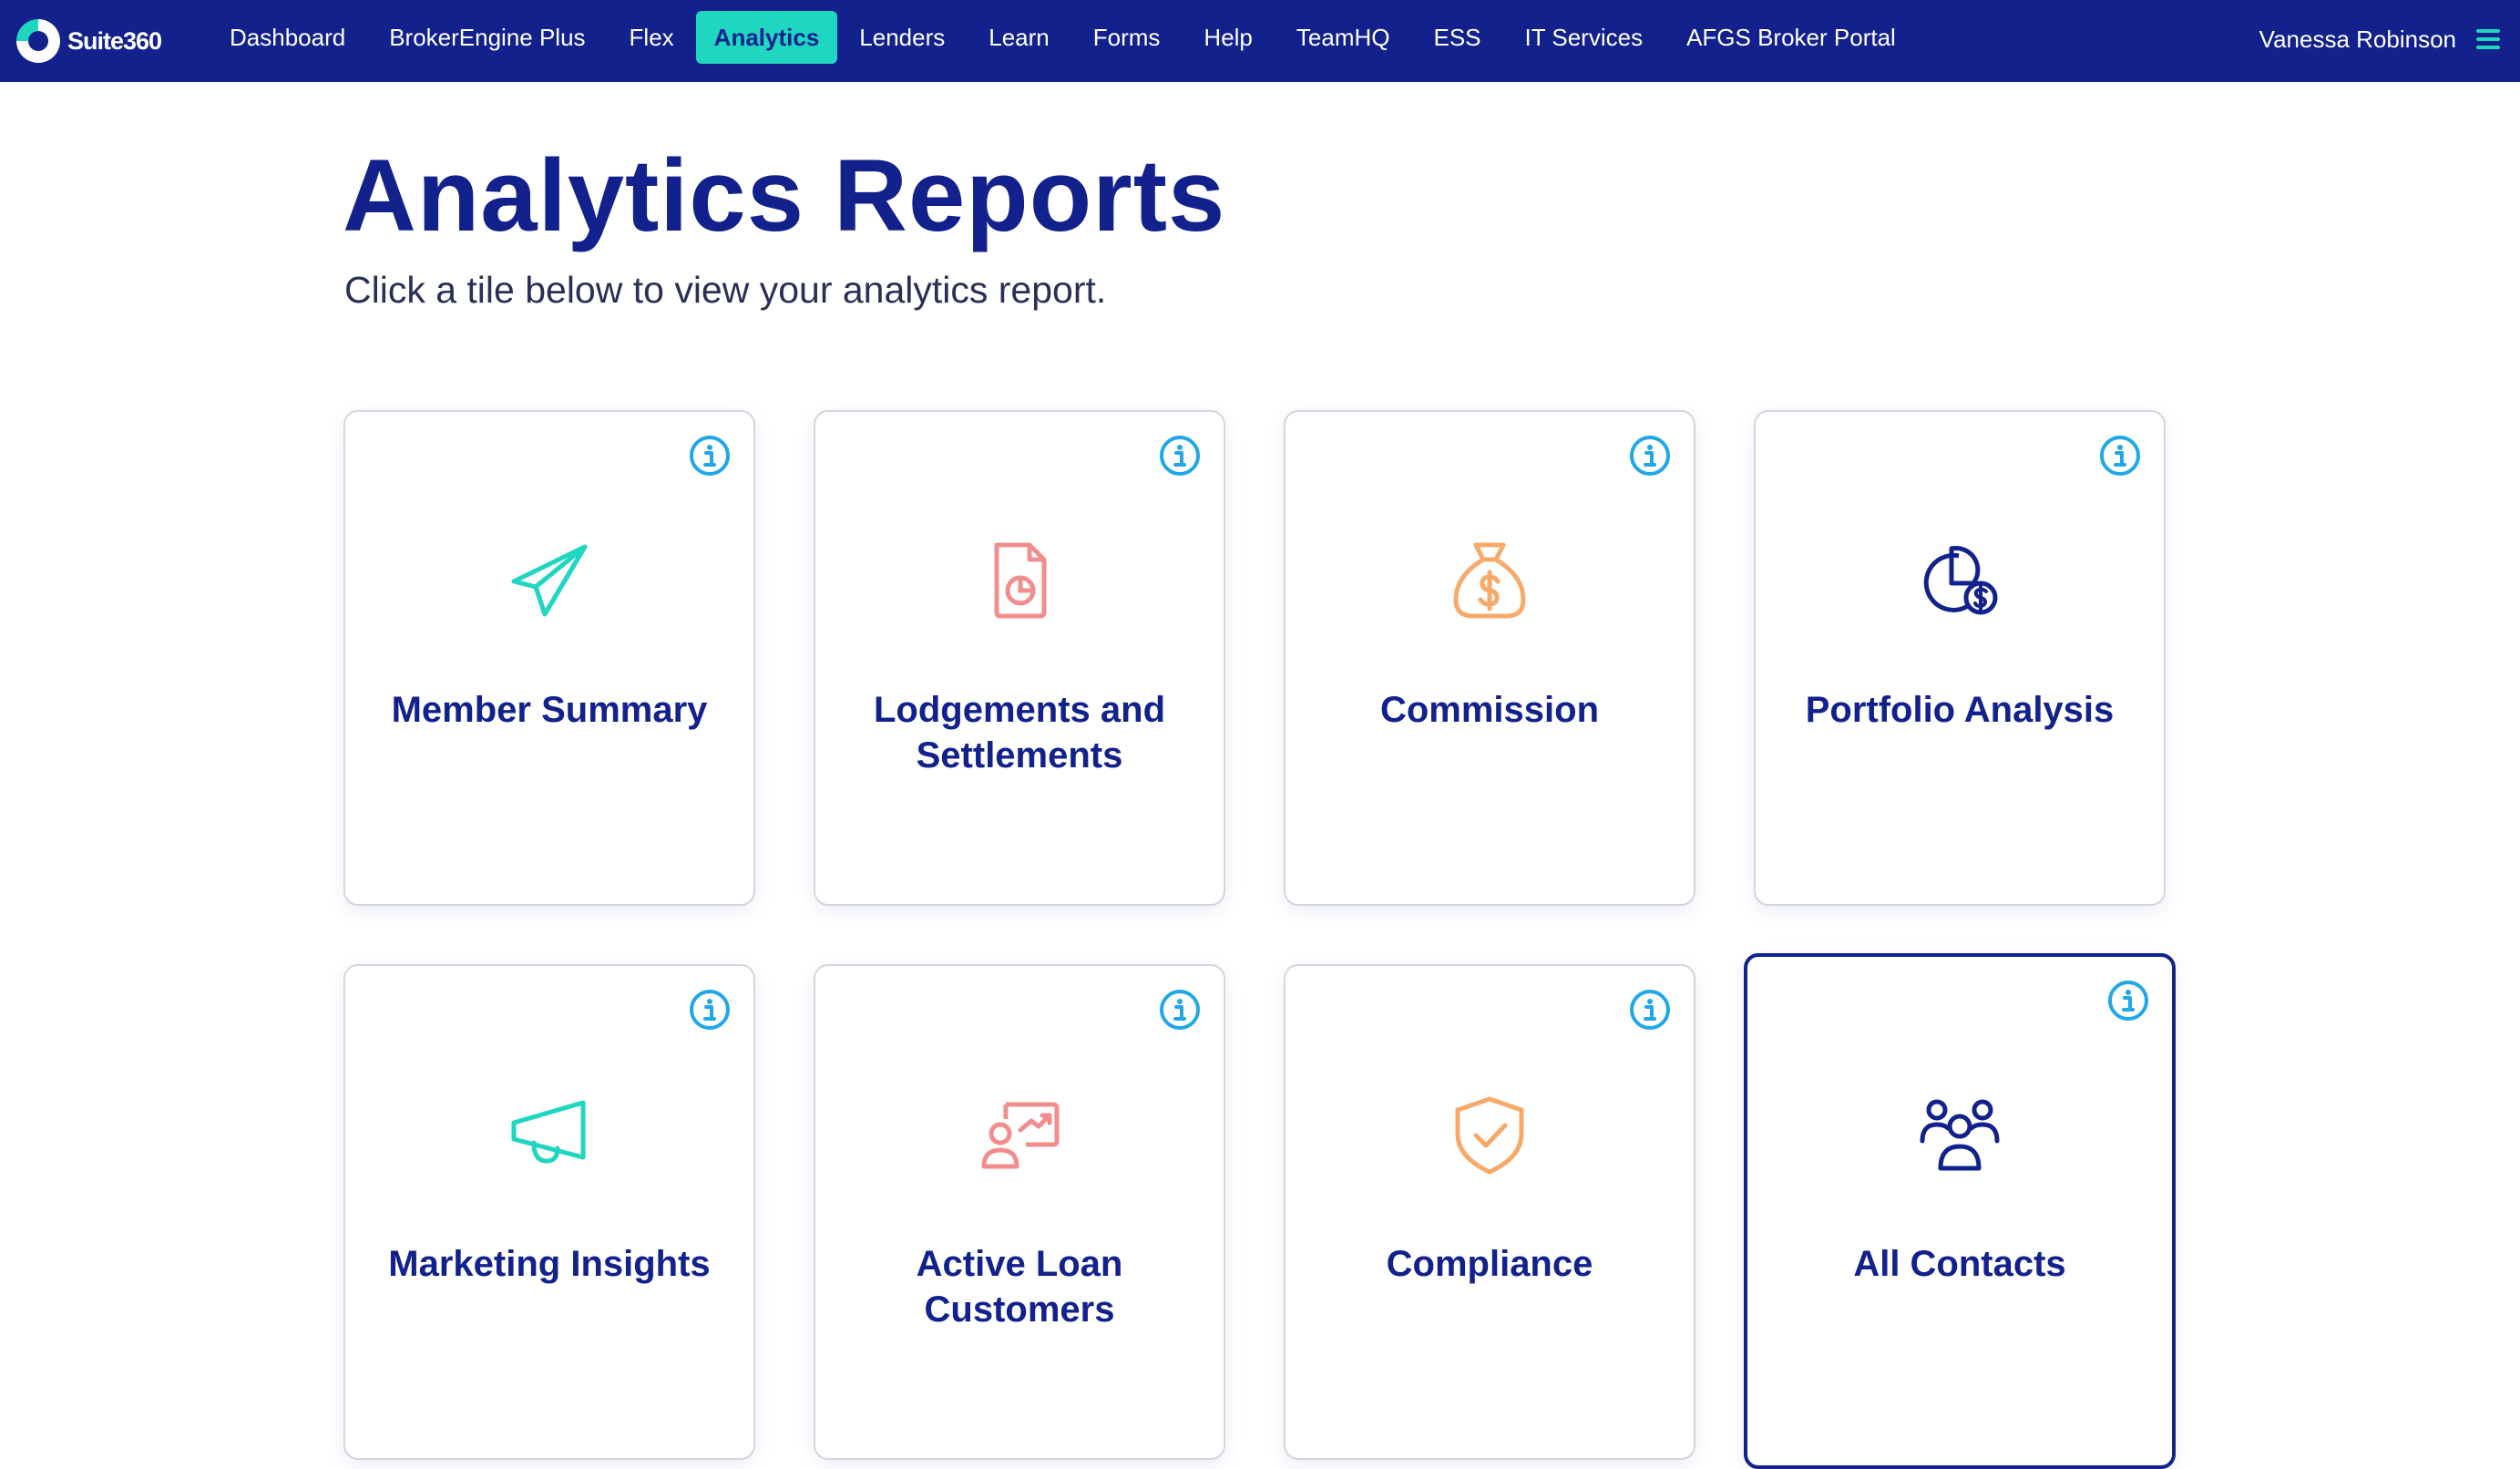  I want to click on pie-dollar-icon, so click(1961, 580).